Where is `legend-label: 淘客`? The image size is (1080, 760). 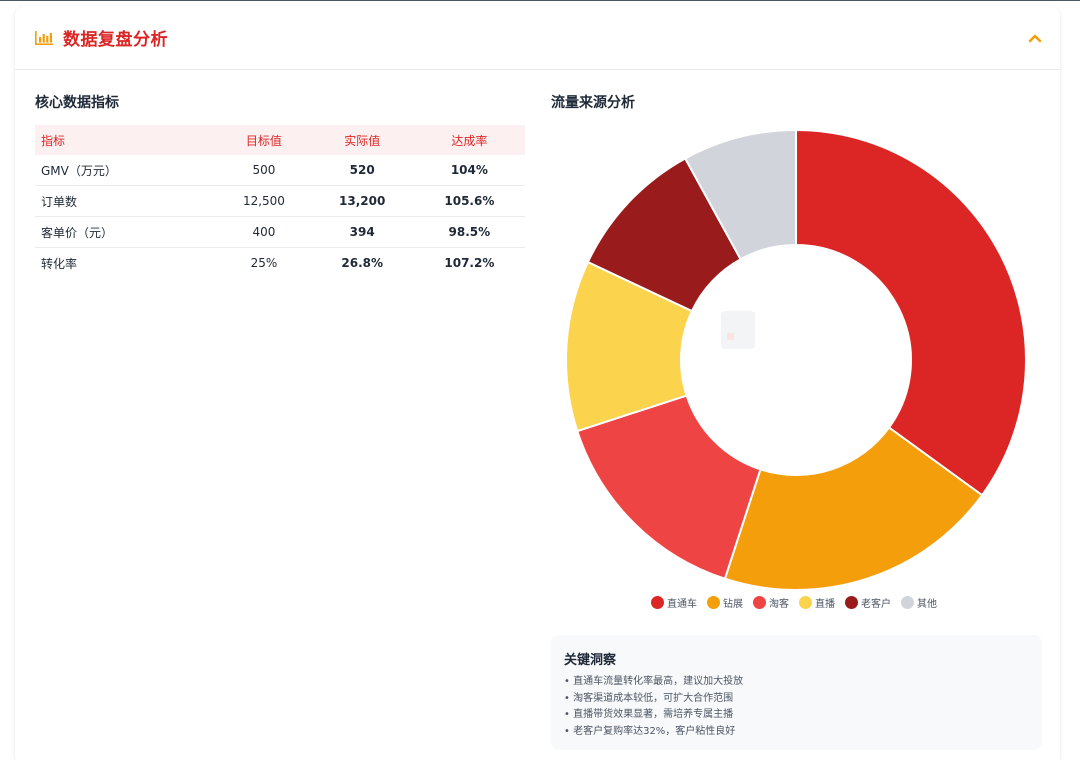
legend-label: 淘客 is located at coordinates (779, 604).